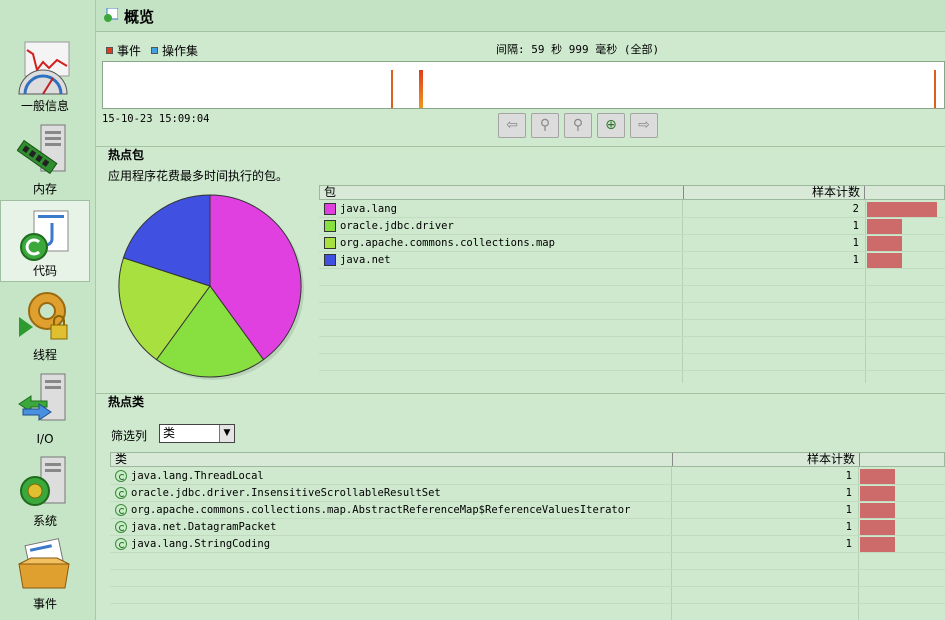 Image resolution: width=945 pixels, height=620 pixels. I want to click on sidebar: 一般信息 内存 代码 线程 I/O 系统 事件, so click(48, 310).